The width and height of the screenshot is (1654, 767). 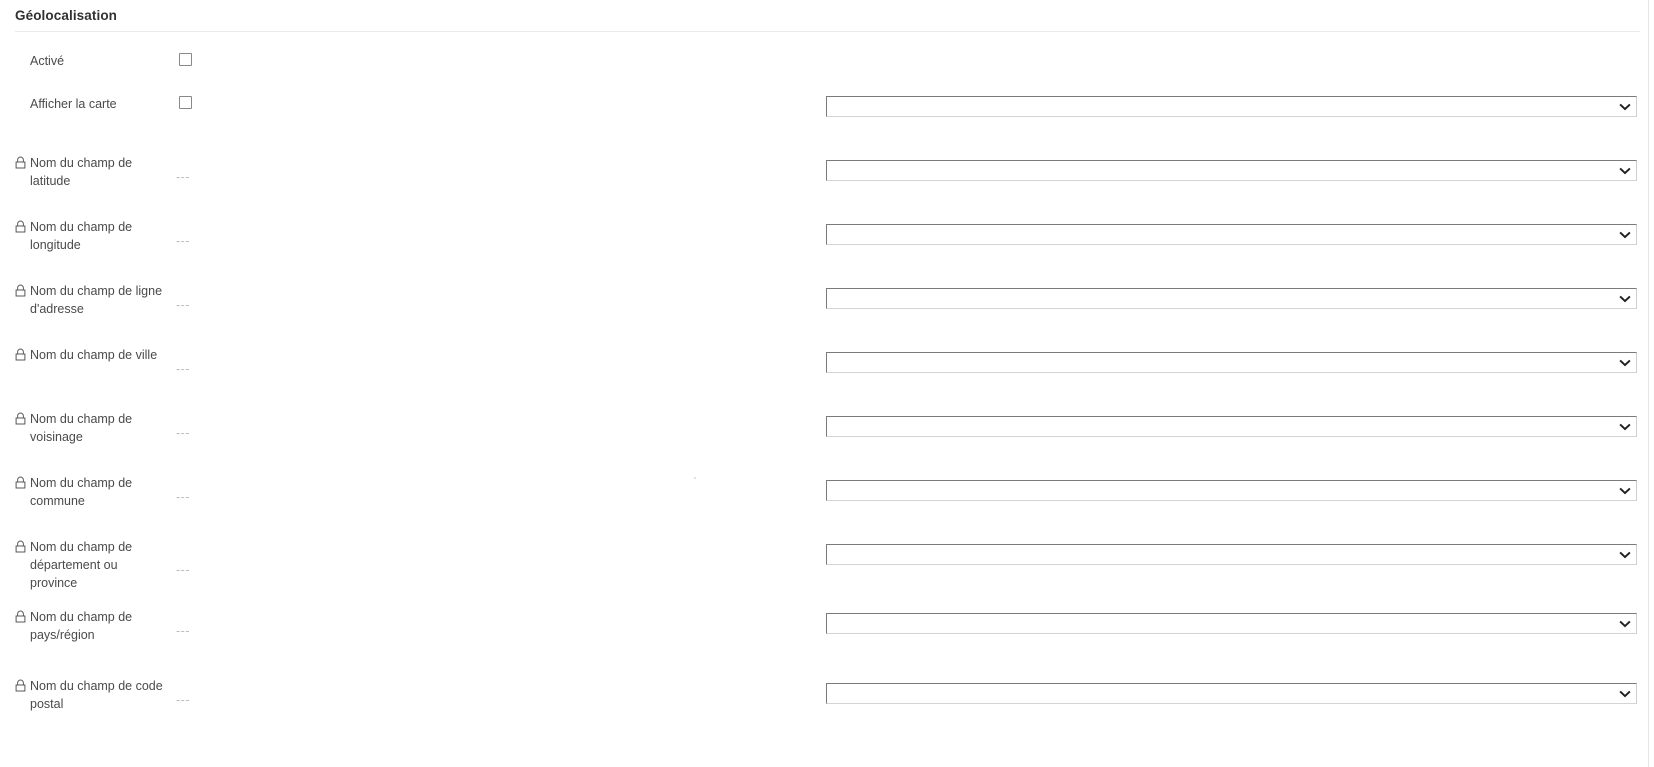 I want to click on value-longitude-field: ---, so click(x=183, y=241).